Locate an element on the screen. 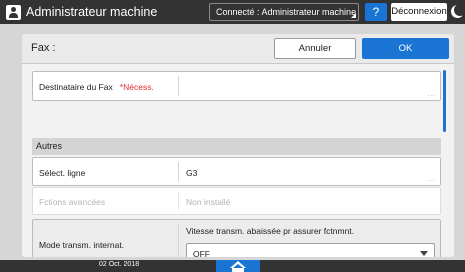  user-icon is located at coordinates (13, 12).